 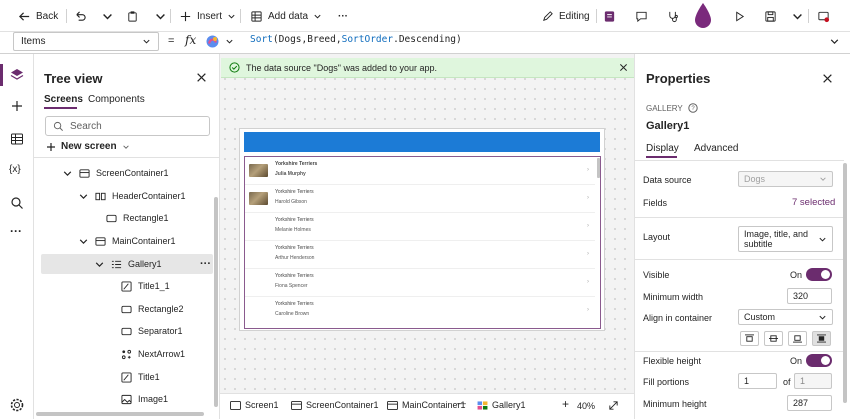 I want to click on health-check-button, so click(x=673, y=16).